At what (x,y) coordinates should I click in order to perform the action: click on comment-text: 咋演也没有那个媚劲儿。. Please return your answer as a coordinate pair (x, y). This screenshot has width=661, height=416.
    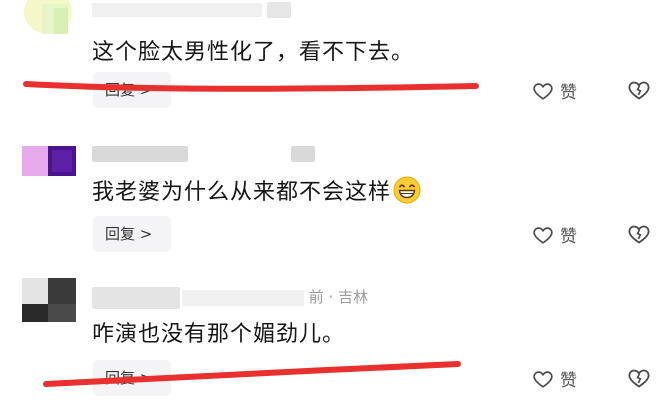
    Looking at the image, I should click on (219, 334).